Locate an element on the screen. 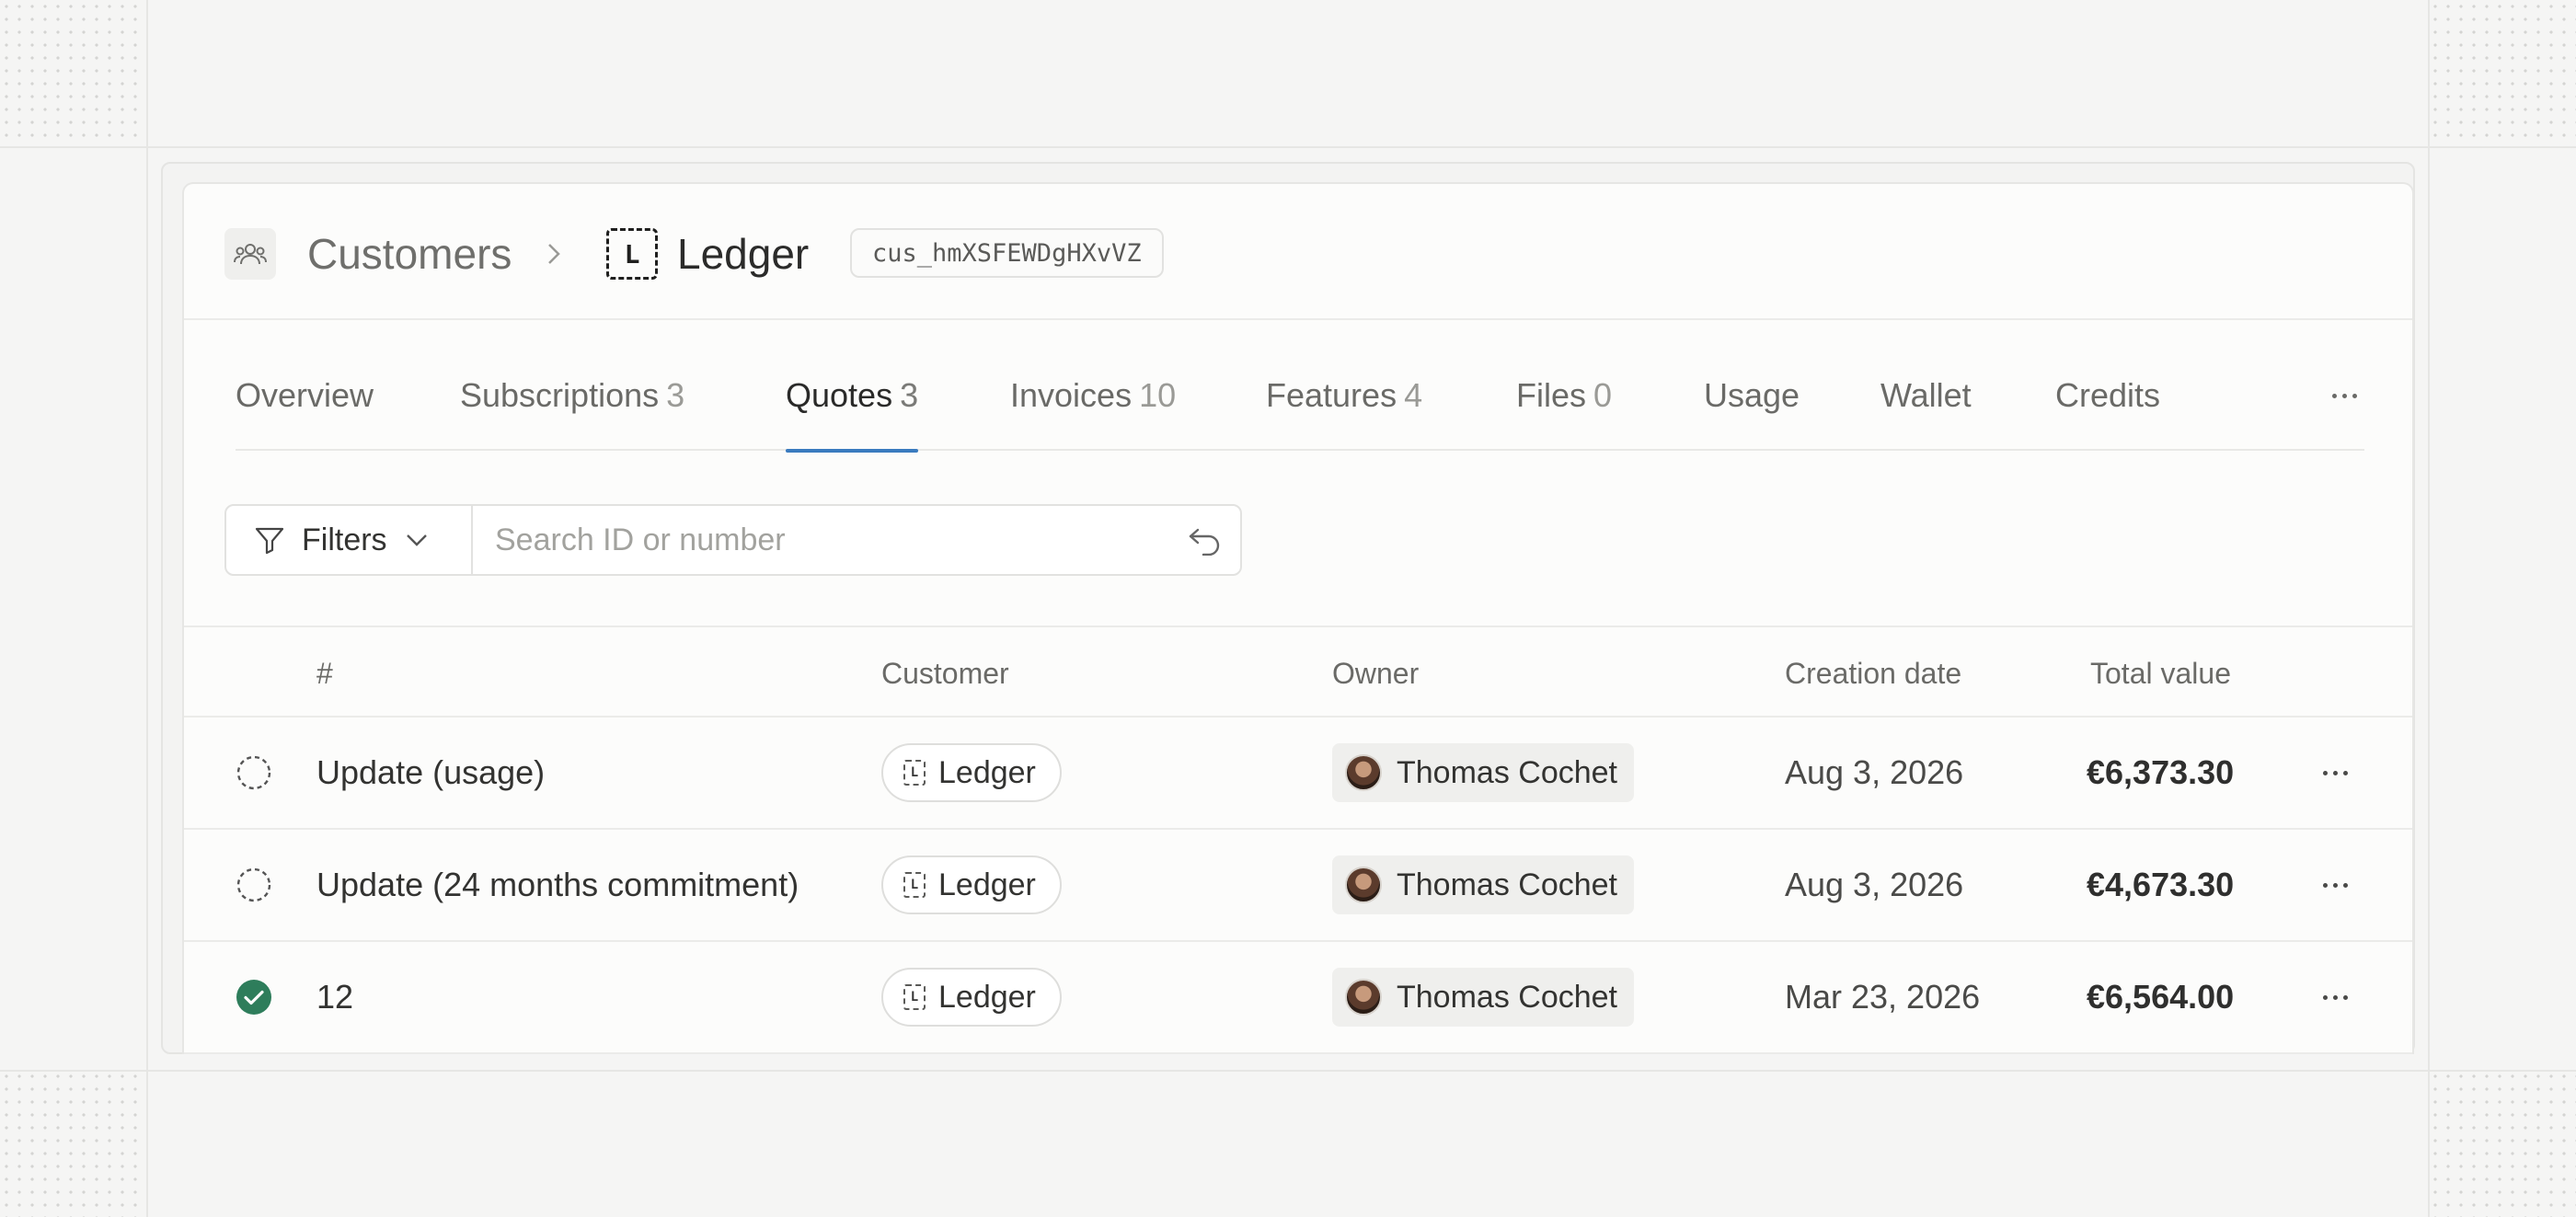 The height and width of the screenshot is (1217, 2576). accepted-status-icon is located at coordinates (254, 997).